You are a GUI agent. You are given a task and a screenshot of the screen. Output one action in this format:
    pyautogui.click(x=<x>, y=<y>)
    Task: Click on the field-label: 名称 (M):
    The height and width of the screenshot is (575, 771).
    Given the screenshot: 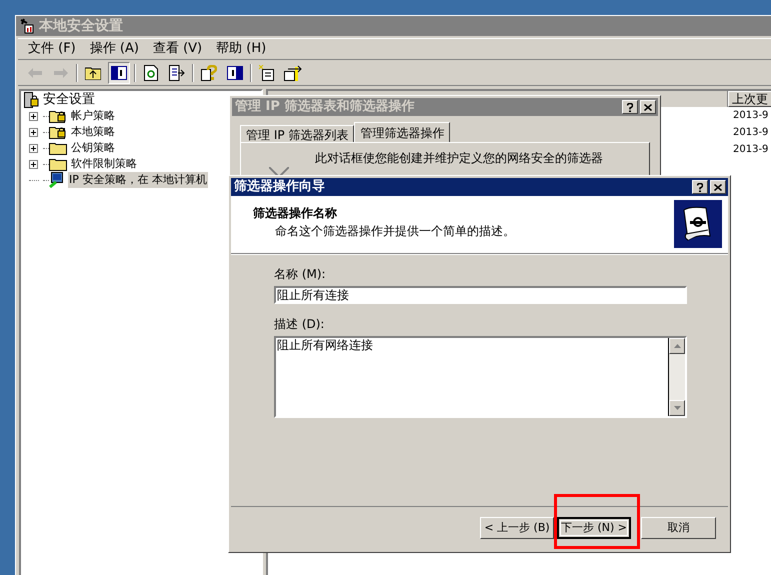 What is the action you would take?
    pyautogui.click(x=300, y=274)
    